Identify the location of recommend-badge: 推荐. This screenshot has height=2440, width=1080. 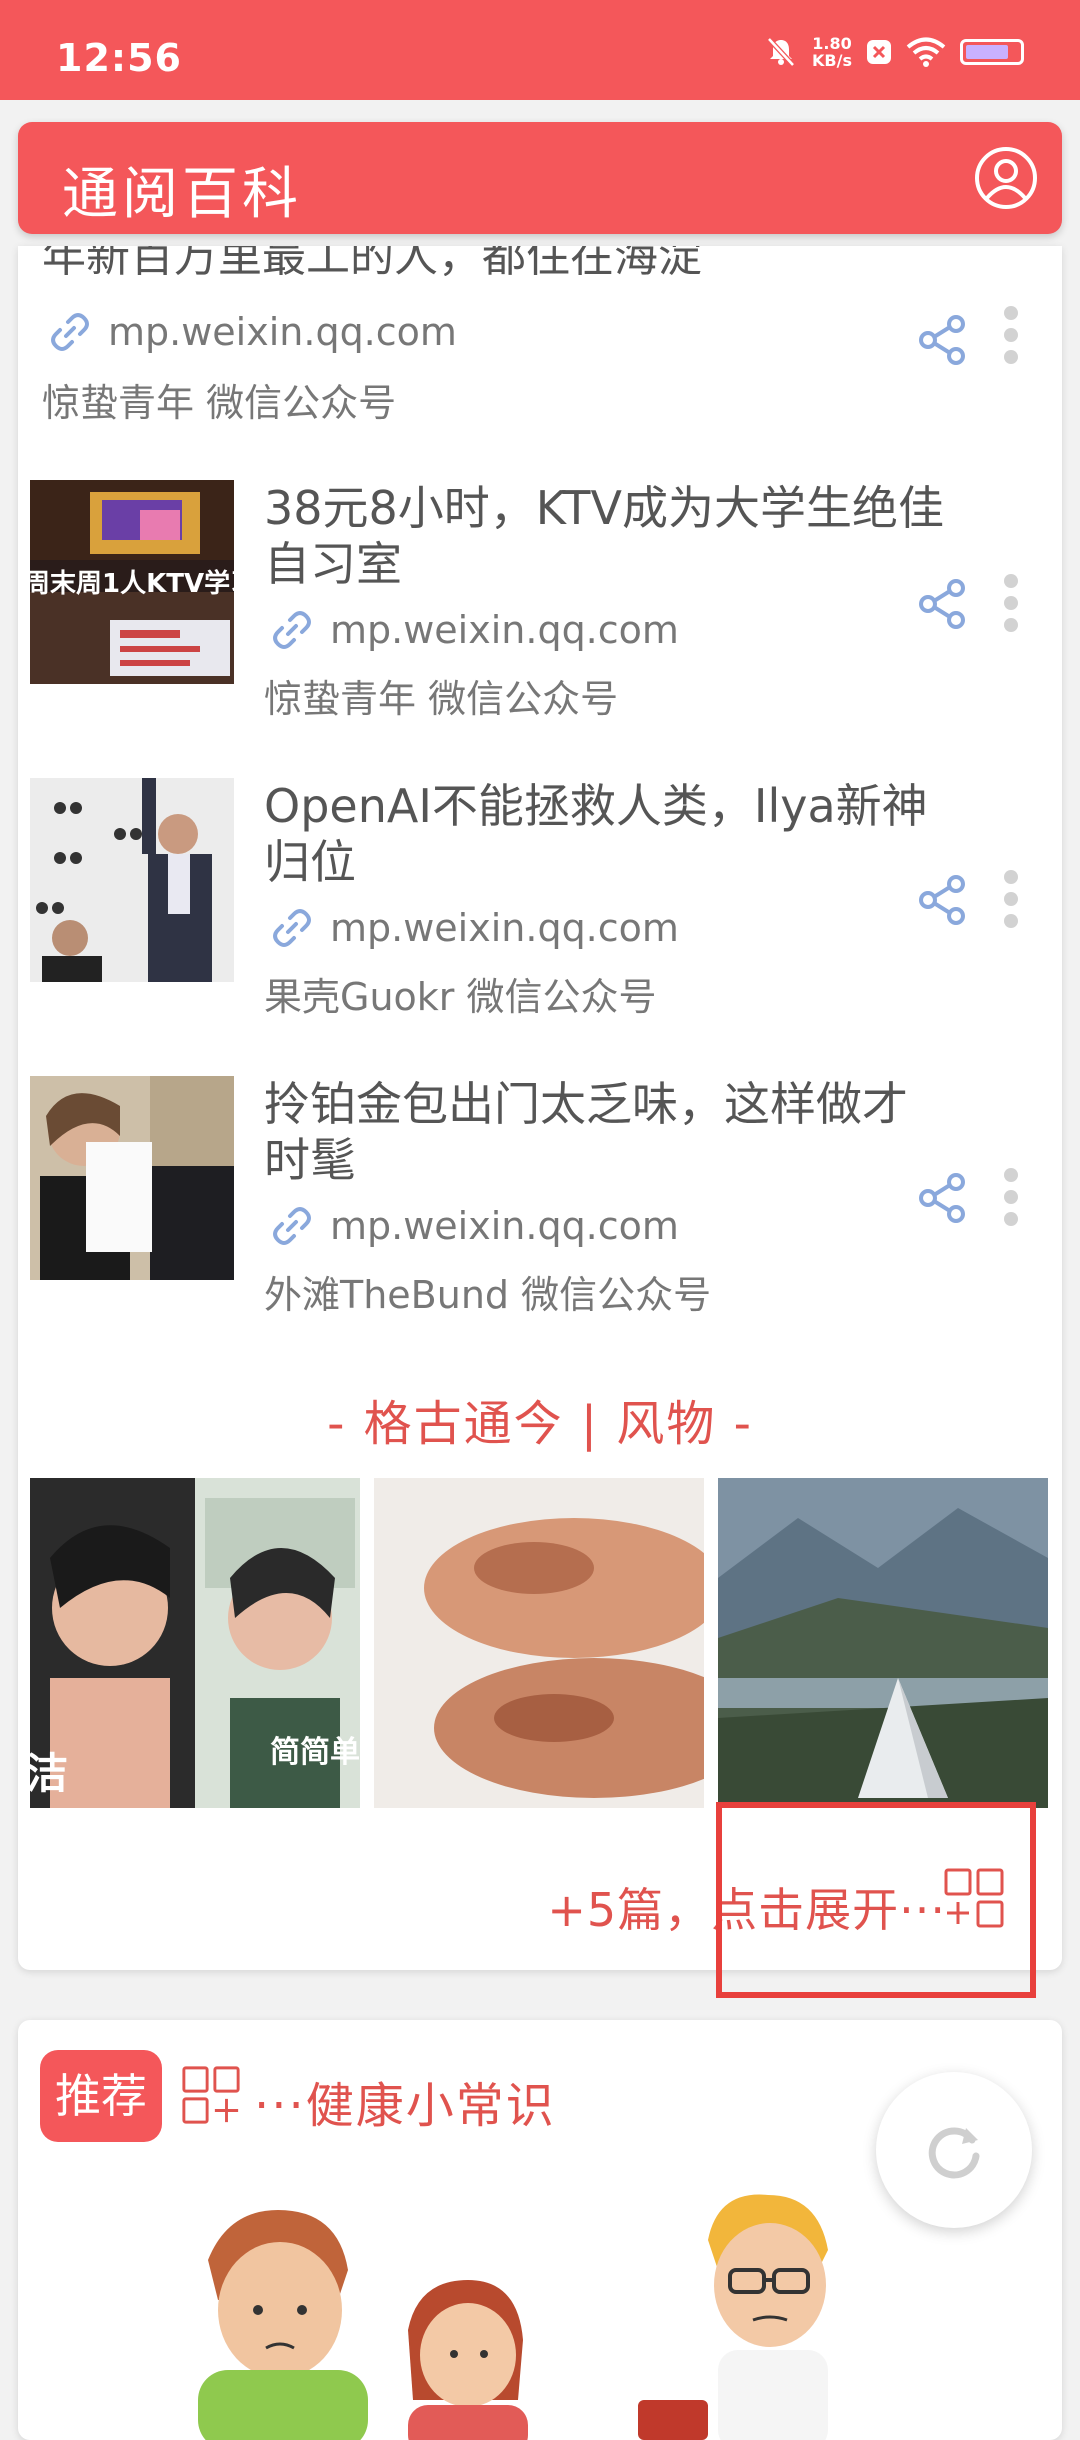
(101, 2096).